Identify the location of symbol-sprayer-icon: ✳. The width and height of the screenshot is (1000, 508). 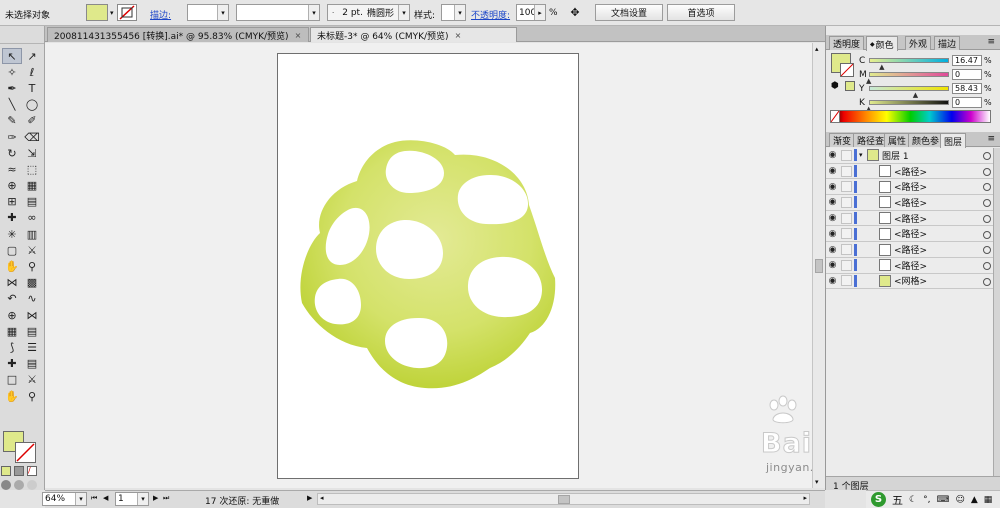
(12, 234).